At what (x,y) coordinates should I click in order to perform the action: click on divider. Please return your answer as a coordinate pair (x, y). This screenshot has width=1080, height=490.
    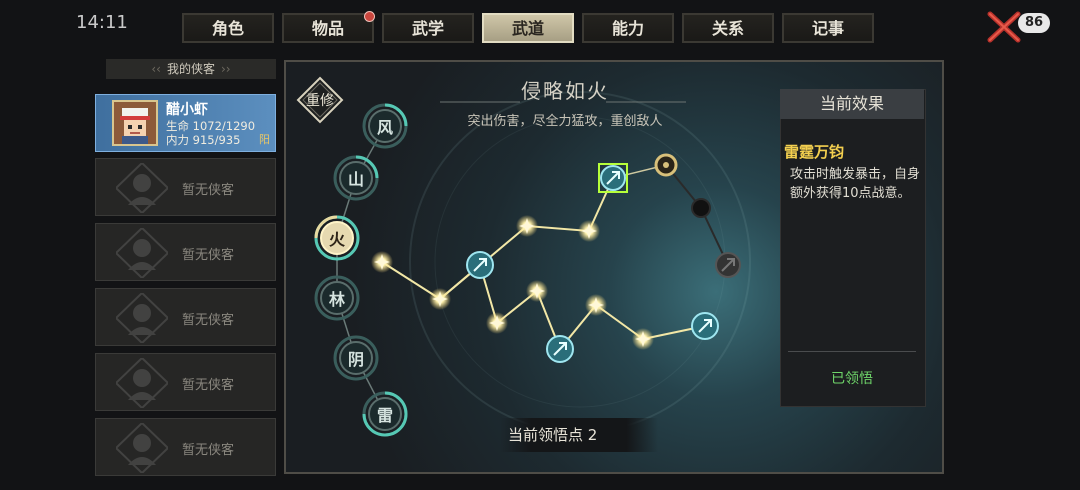
    Looking at the image, I should click on (852, 351).